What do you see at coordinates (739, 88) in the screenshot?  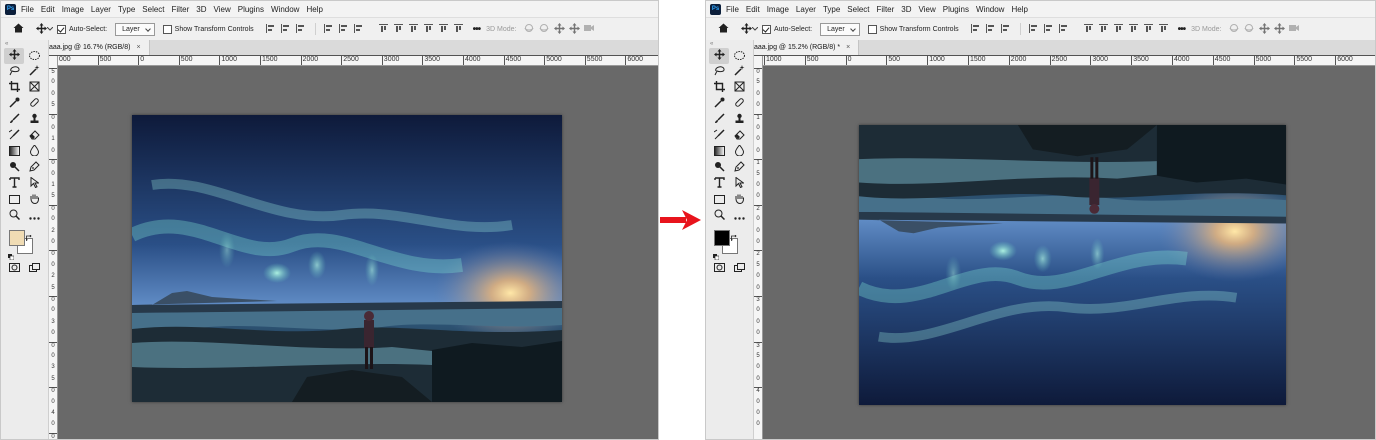 I see `frame-tool` at bounding box center [739, 88].